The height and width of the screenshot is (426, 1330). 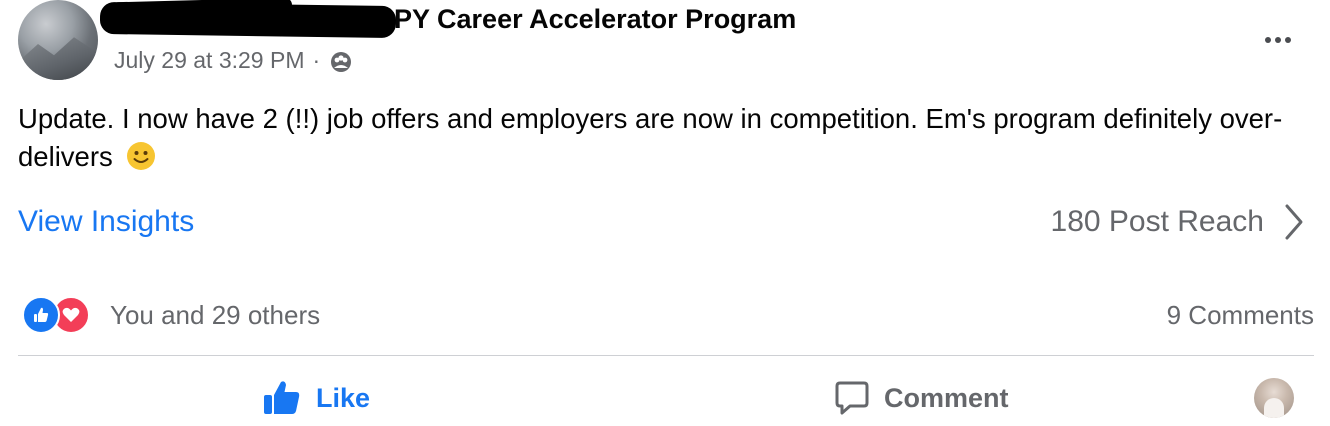 I want to click on avatar-photo-mountains, so click(x=58, y=58).